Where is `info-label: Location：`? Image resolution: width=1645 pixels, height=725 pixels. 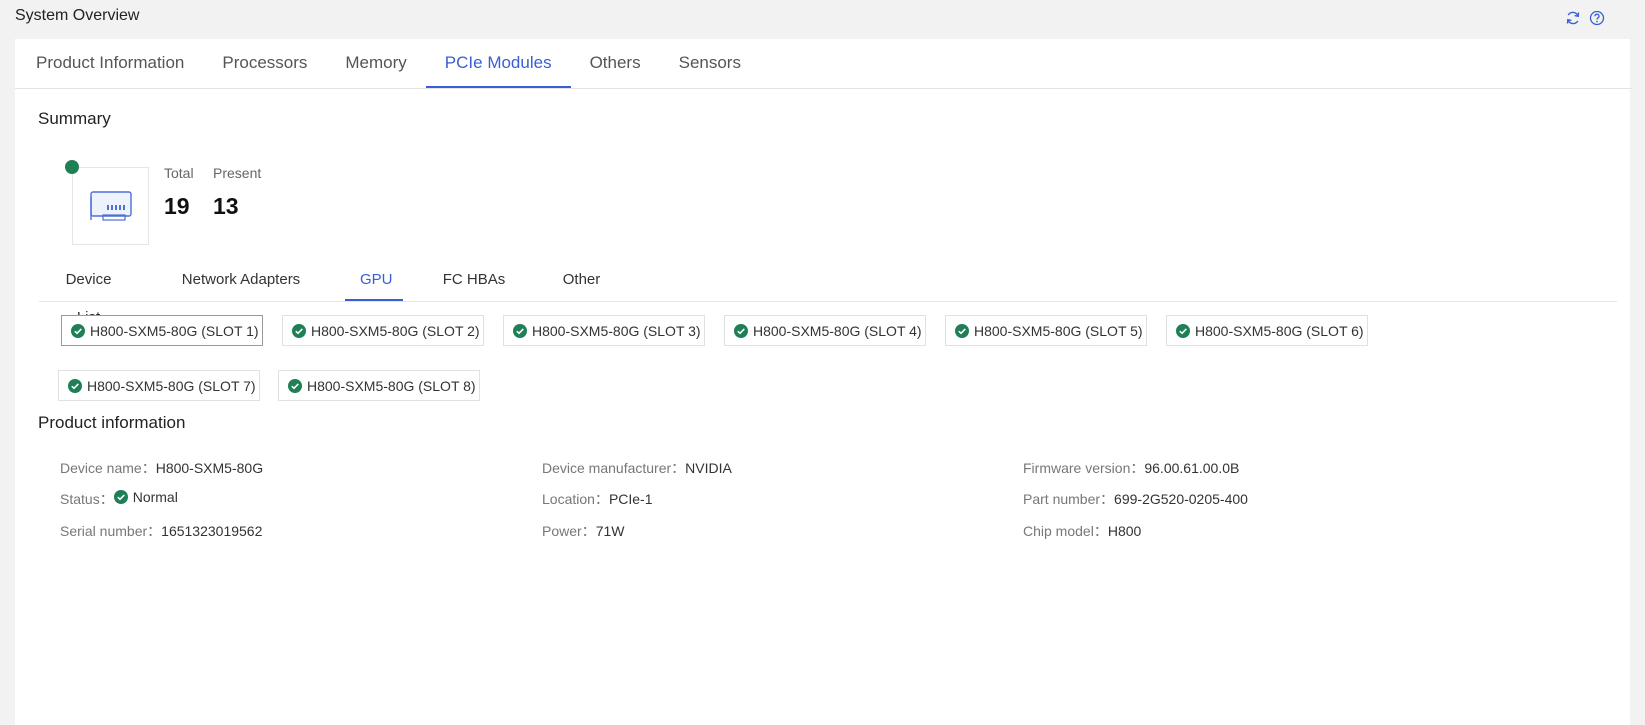
info-label: Location： is located at coordinates (575, 499).